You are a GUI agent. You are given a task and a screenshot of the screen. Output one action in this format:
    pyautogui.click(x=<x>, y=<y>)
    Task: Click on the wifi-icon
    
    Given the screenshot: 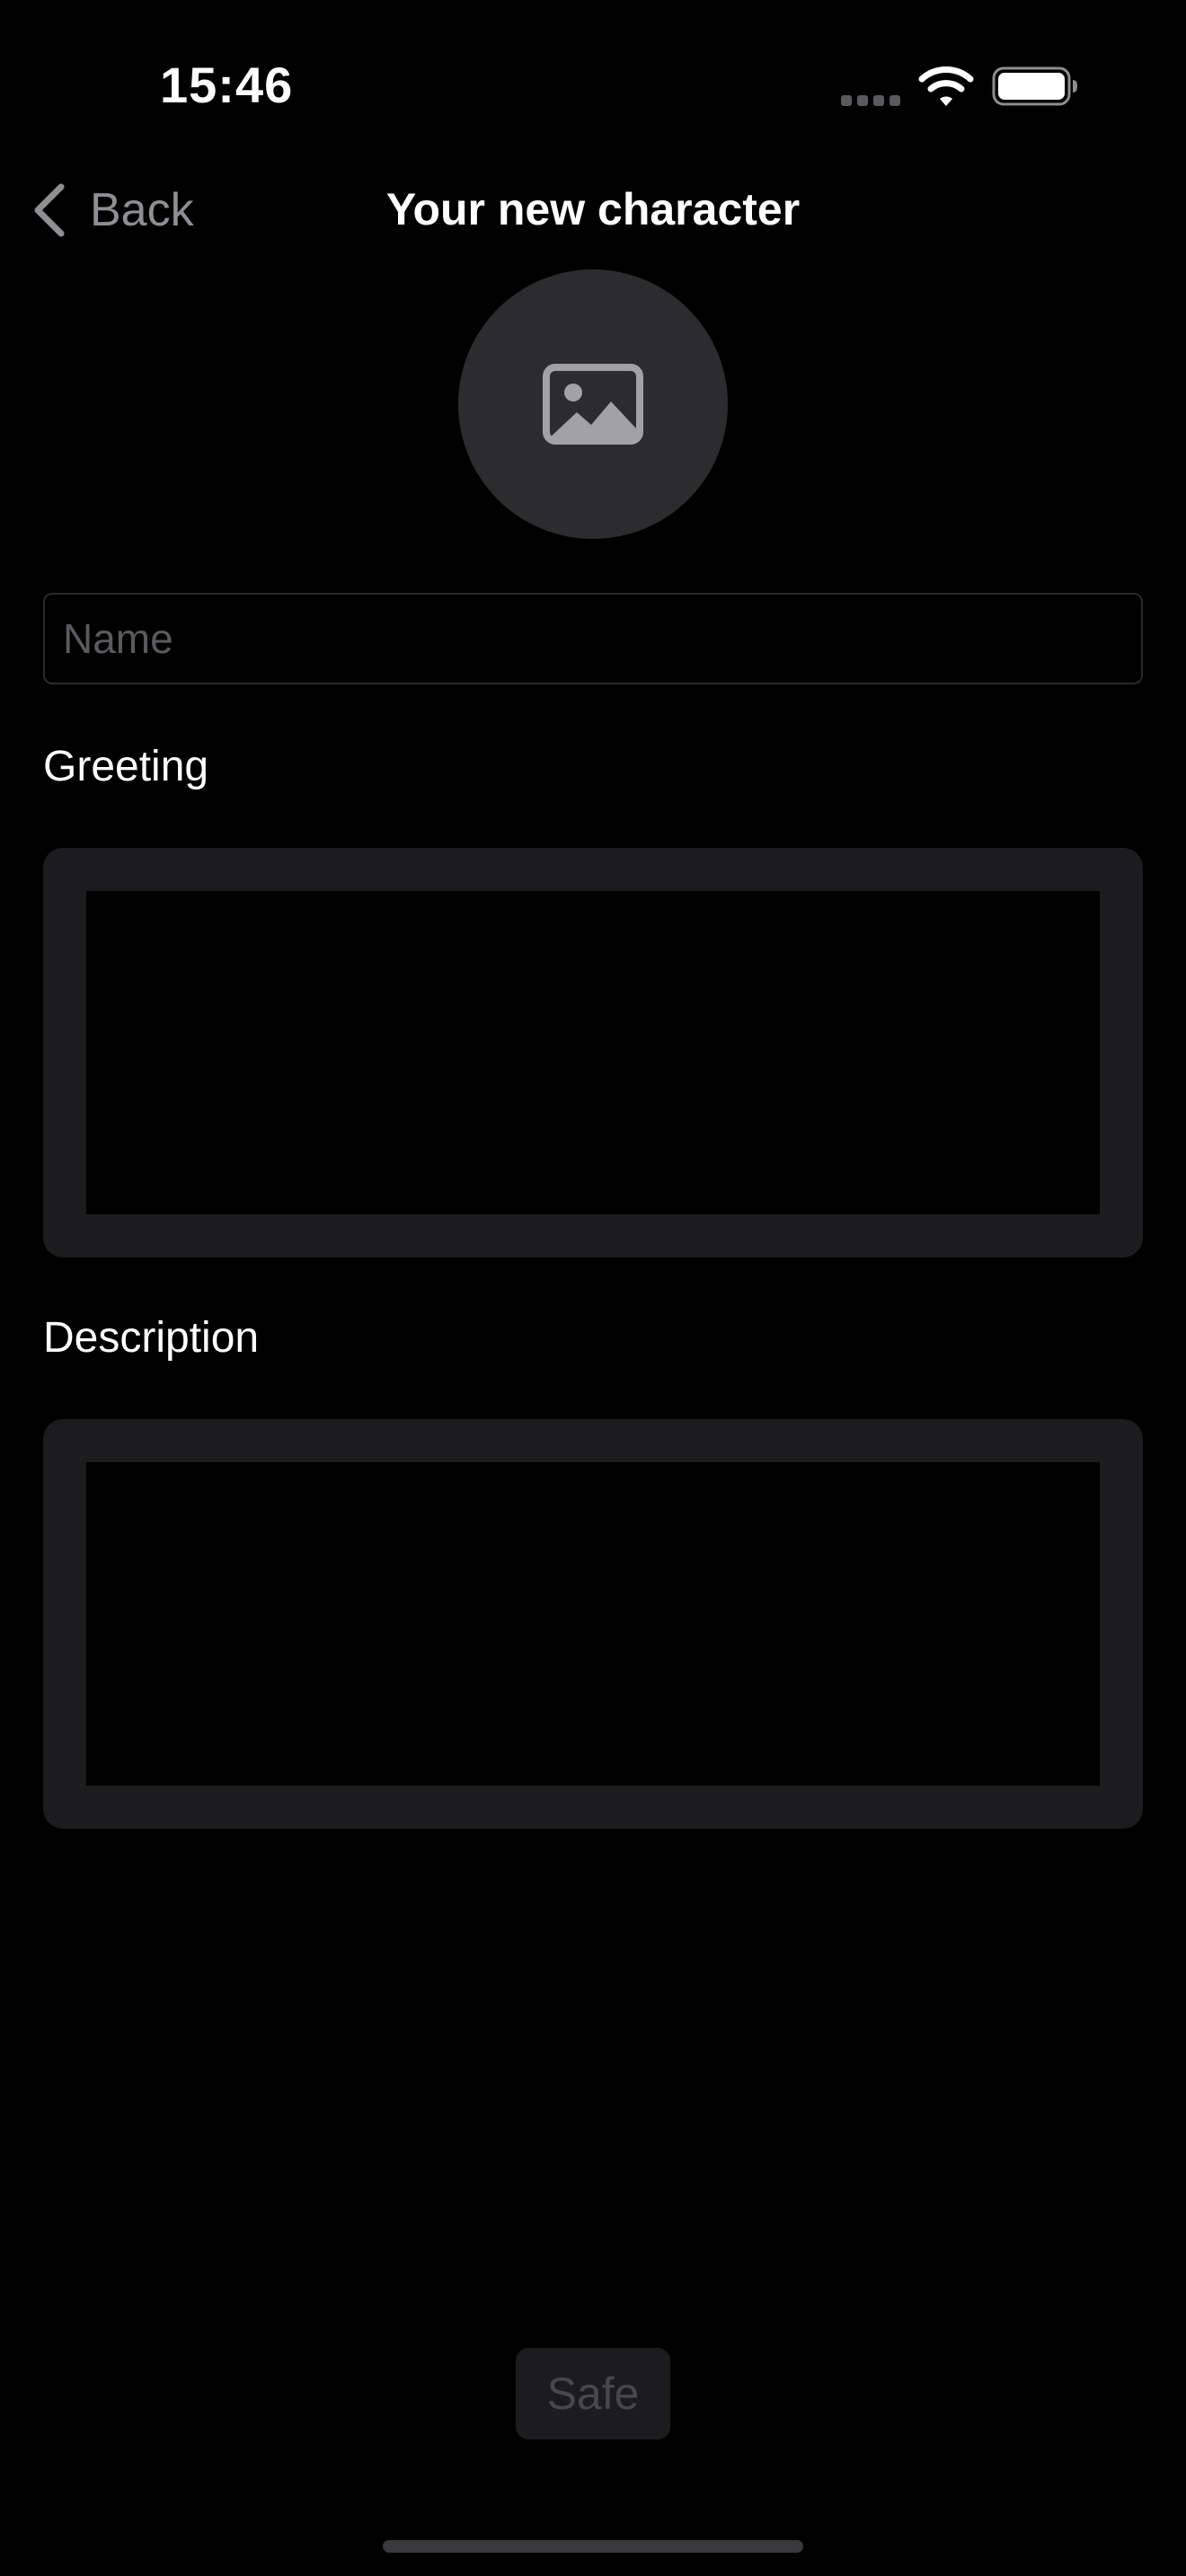 What is the action you would take?
    pyautogui.click(x=946, y=86)
    